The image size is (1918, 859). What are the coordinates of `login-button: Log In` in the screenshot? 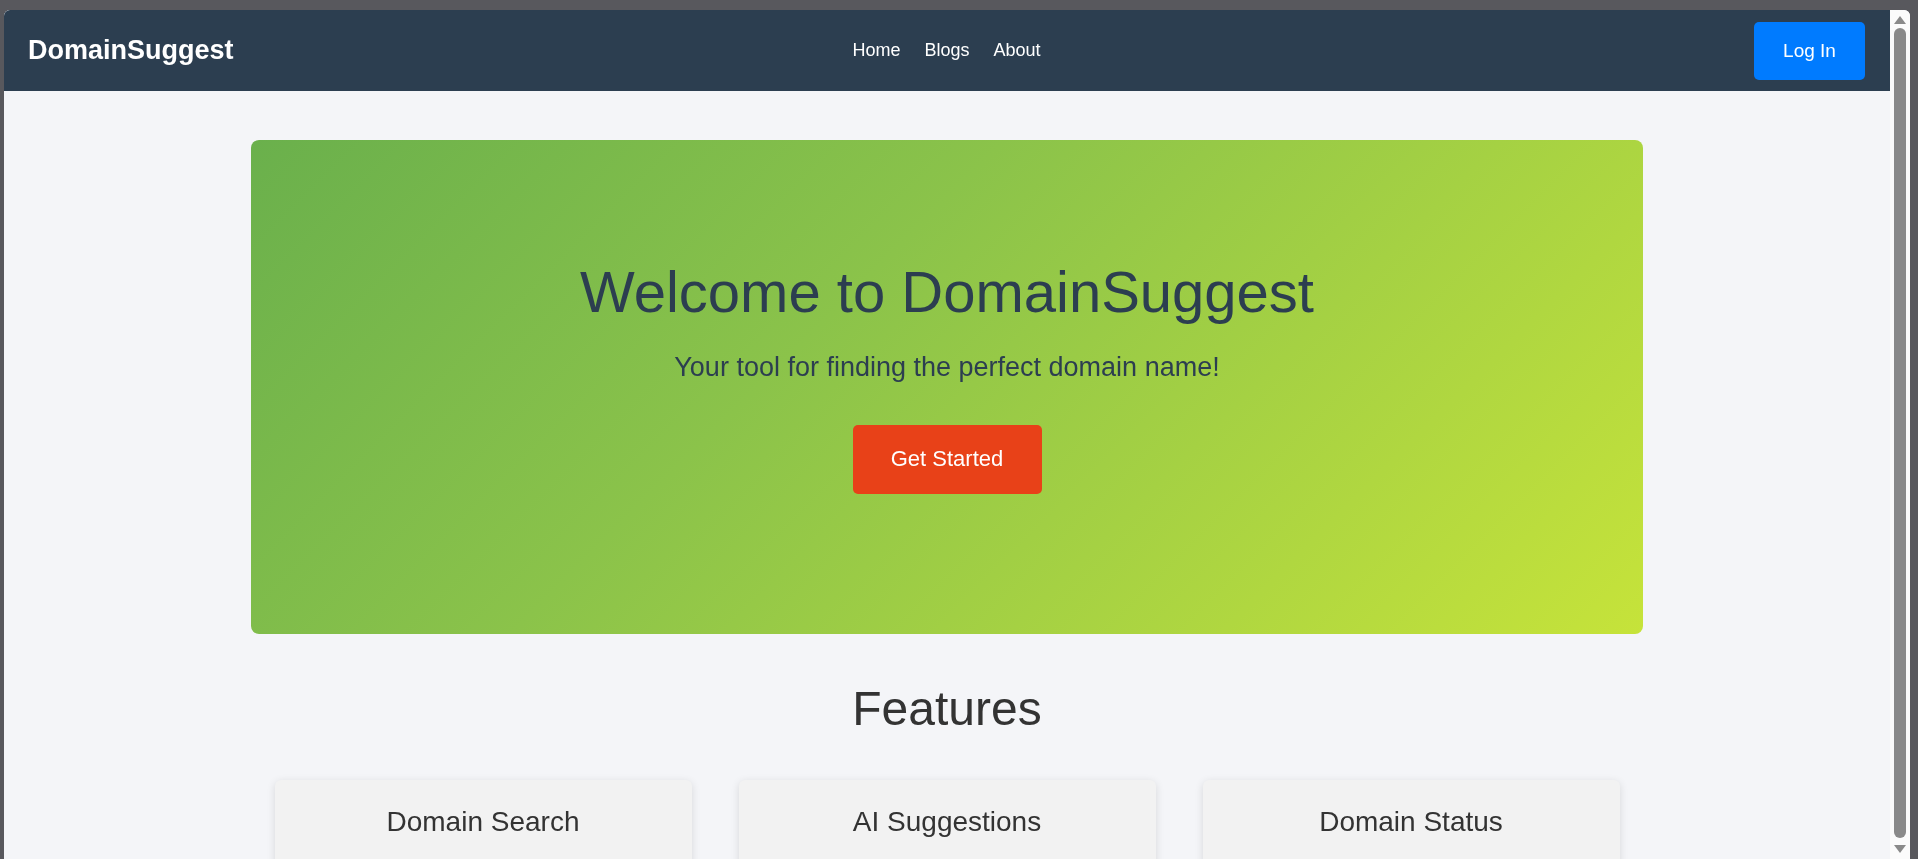 It's located at (1809, 50).